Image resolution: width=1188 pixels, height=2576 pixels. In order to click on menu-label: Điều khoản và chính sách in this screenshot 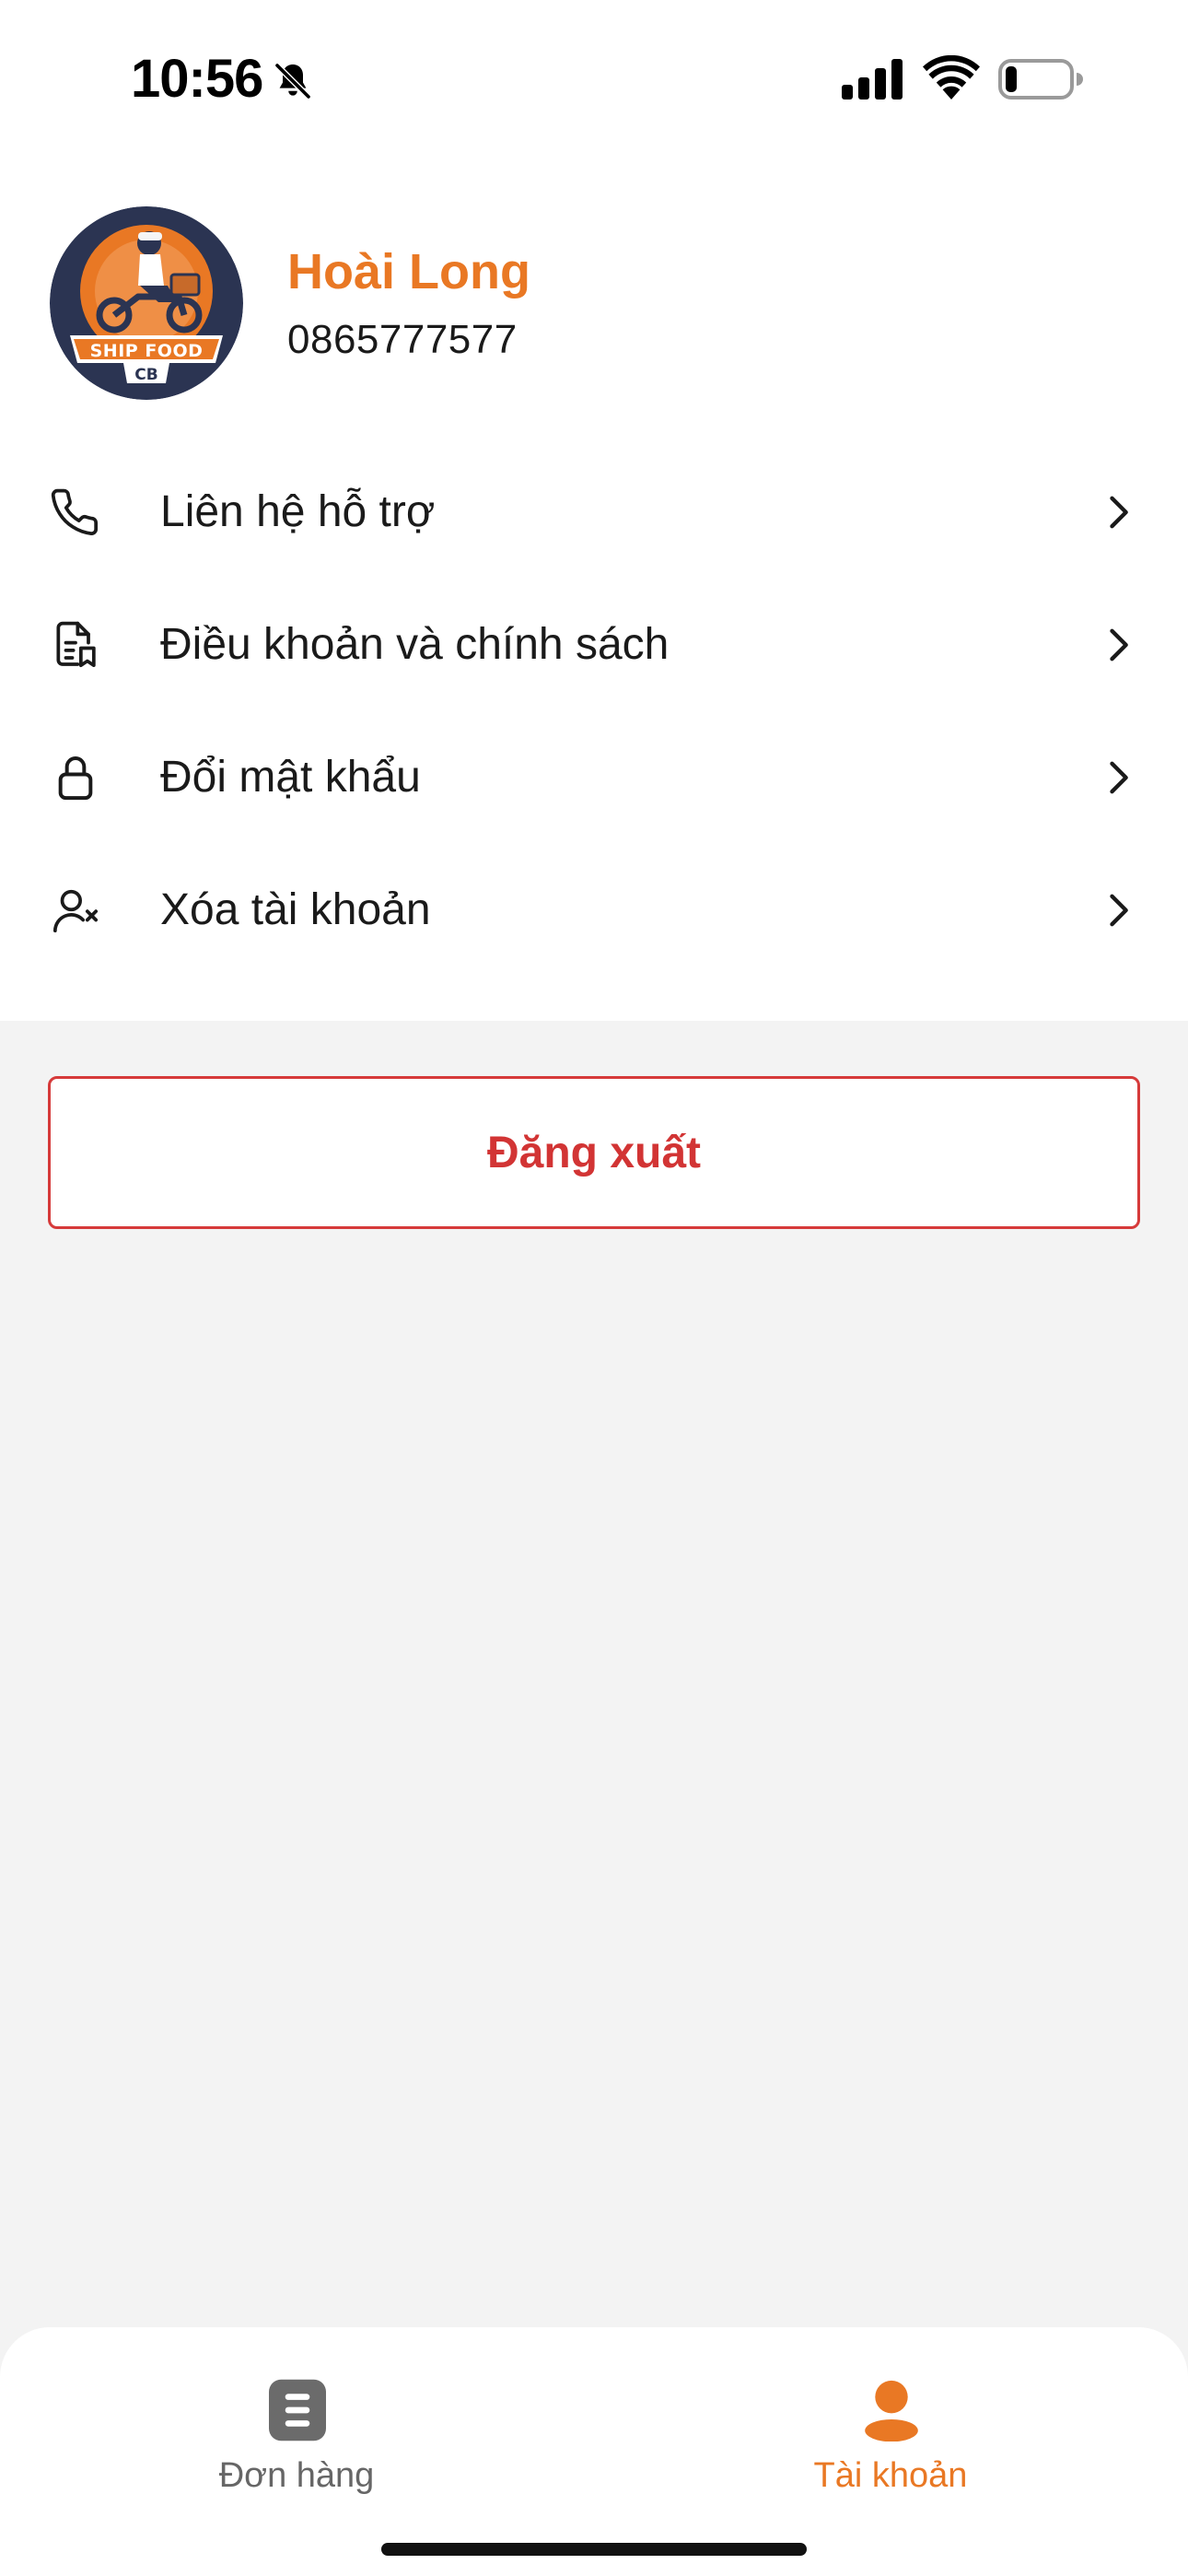, I will do `click(415, 644)`.